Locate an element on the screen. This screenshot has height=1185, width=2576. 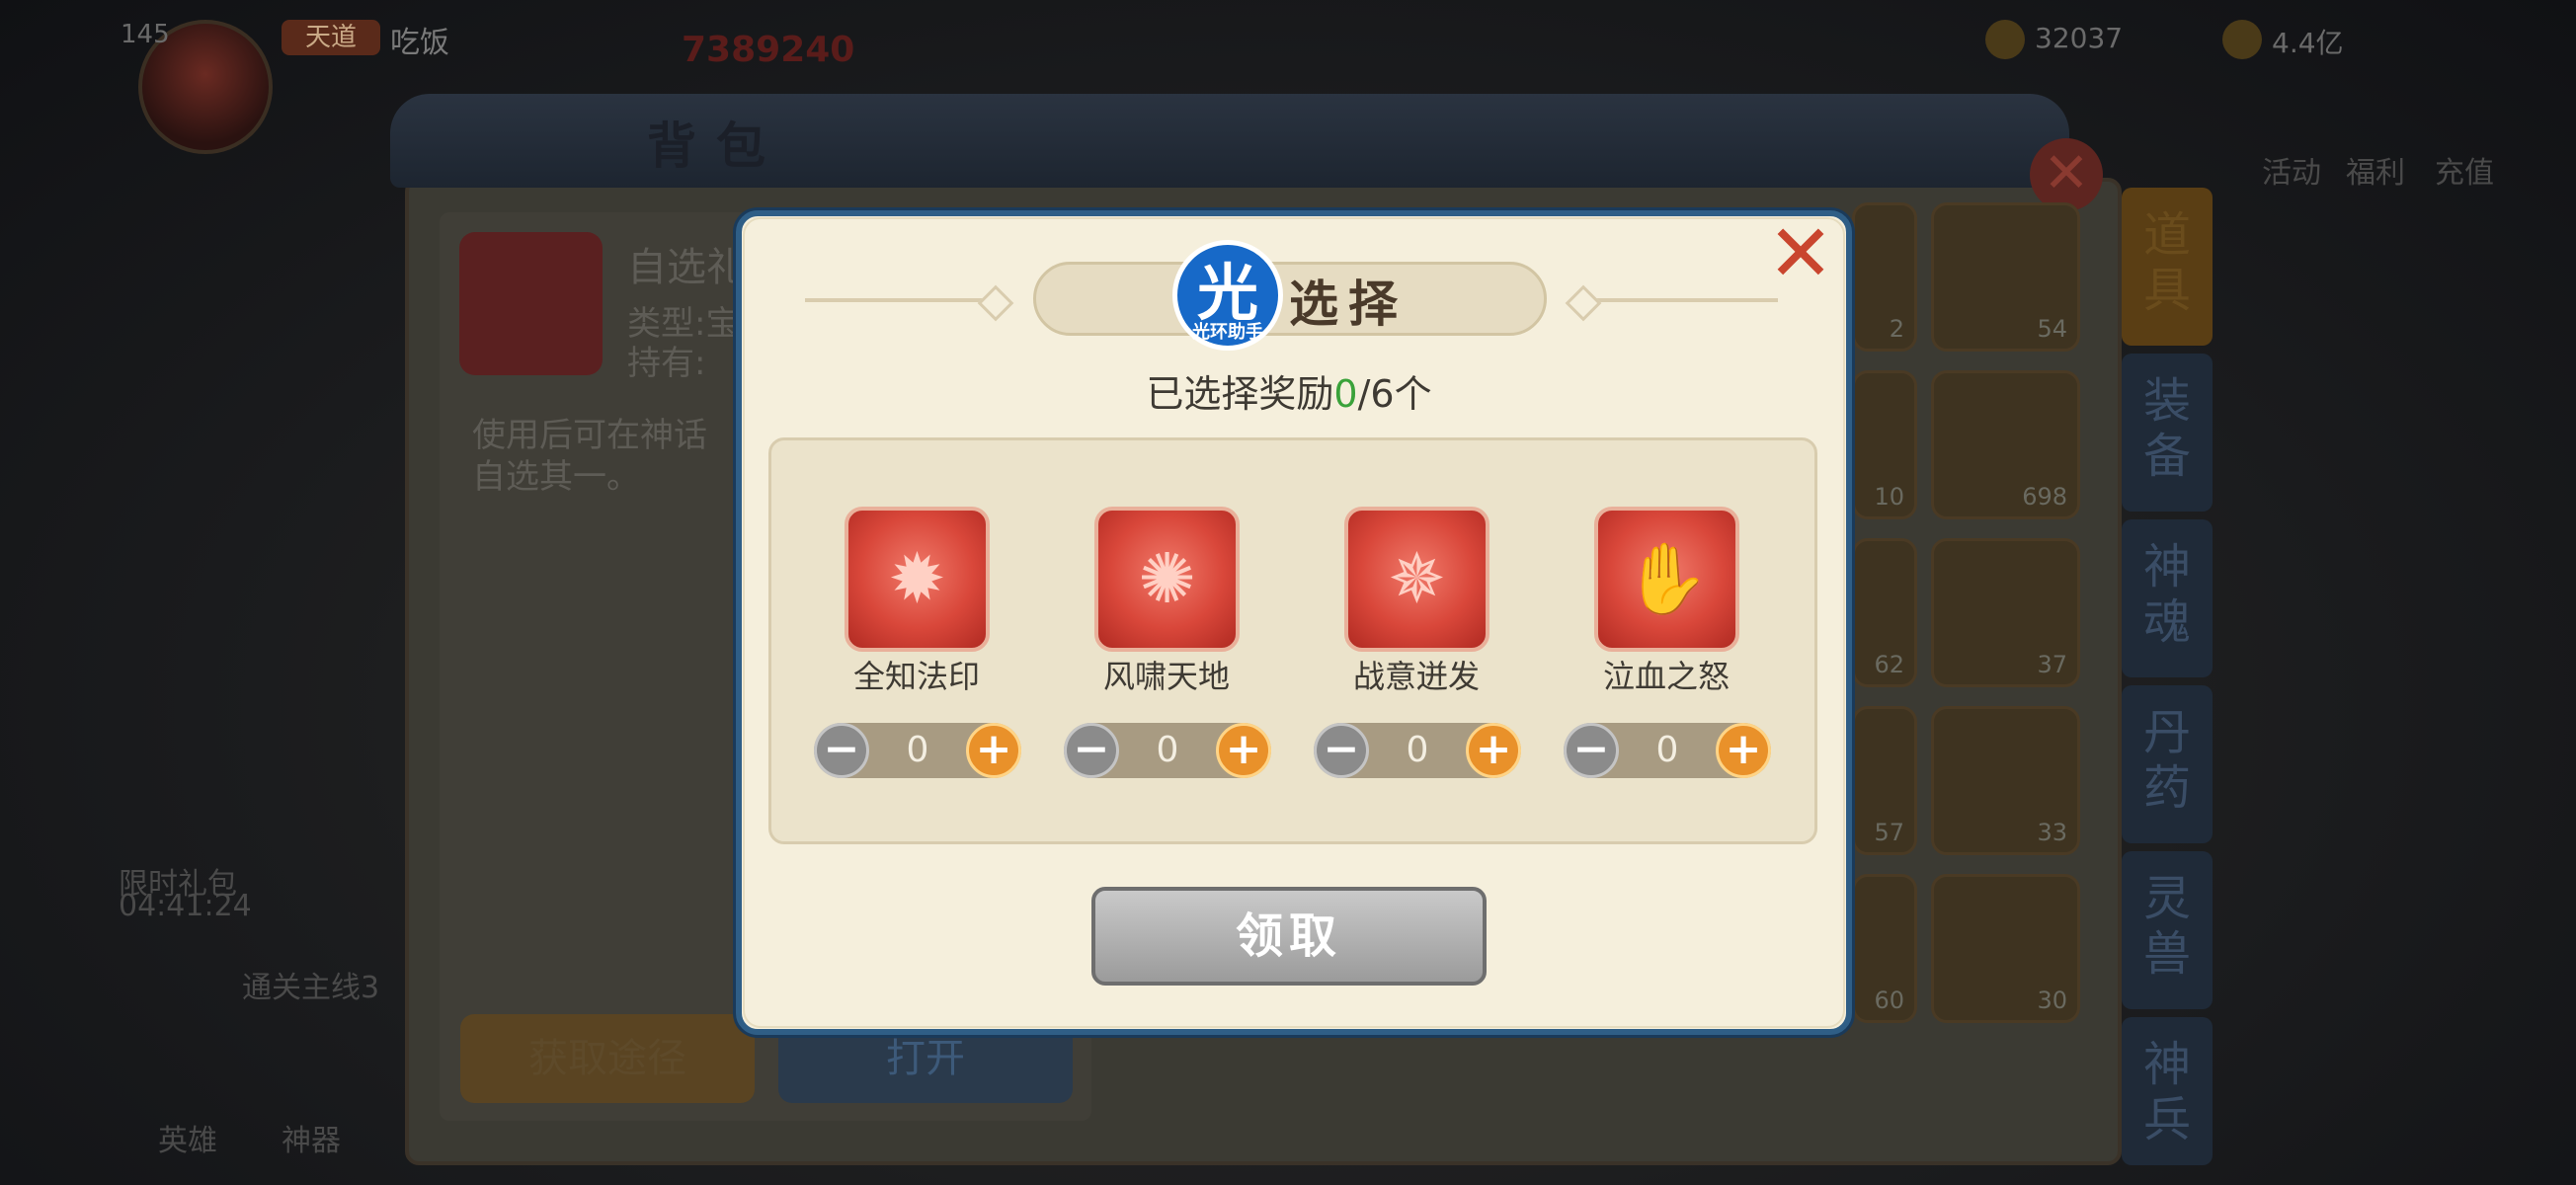
limited-gift-timer: 04:41:24 is located at coordinates (185, 906).